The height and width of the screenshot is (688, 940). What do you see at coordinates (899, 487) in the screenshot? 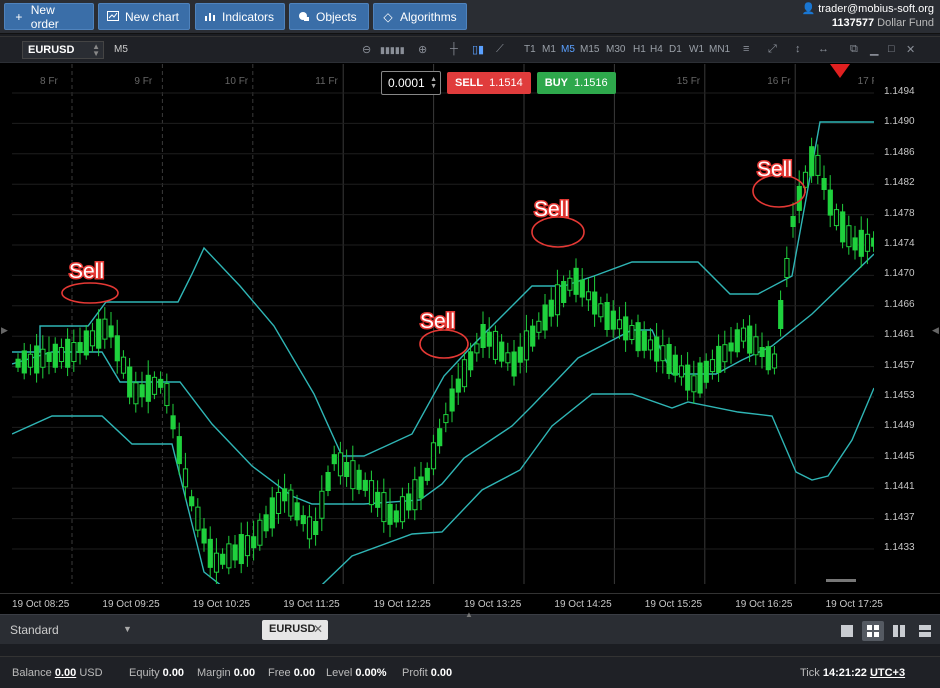
I see `price-tick: 1.1441` at bounding box center [899, 487].